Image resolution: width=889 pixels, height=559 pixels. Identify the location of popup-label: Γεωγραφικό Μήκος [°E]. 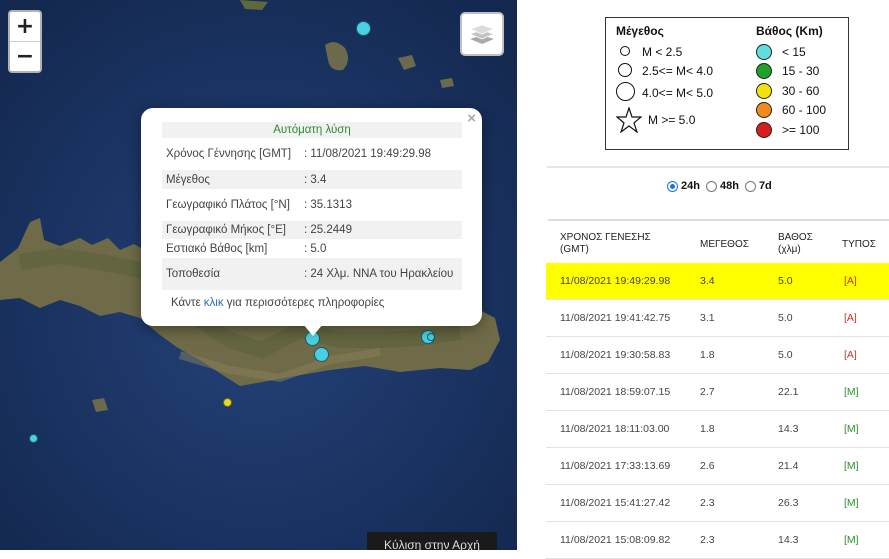
(231, 230).